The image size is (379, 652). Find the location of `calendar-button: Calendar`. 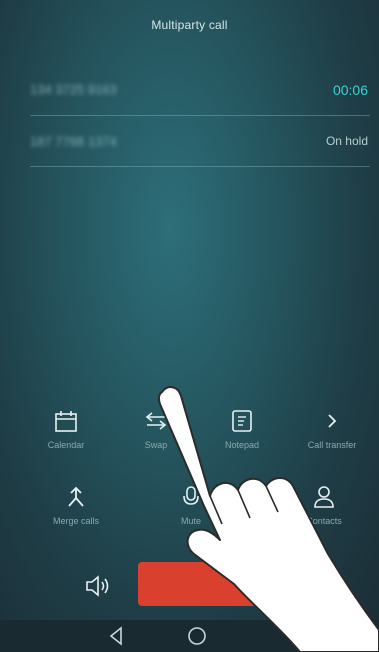

calendar-button: Calendar is located at coordinates (66, 440).